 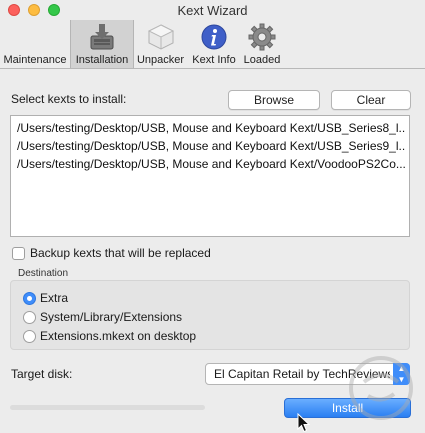 I want to click on install-progress-bar, so click(x=107, y=407).